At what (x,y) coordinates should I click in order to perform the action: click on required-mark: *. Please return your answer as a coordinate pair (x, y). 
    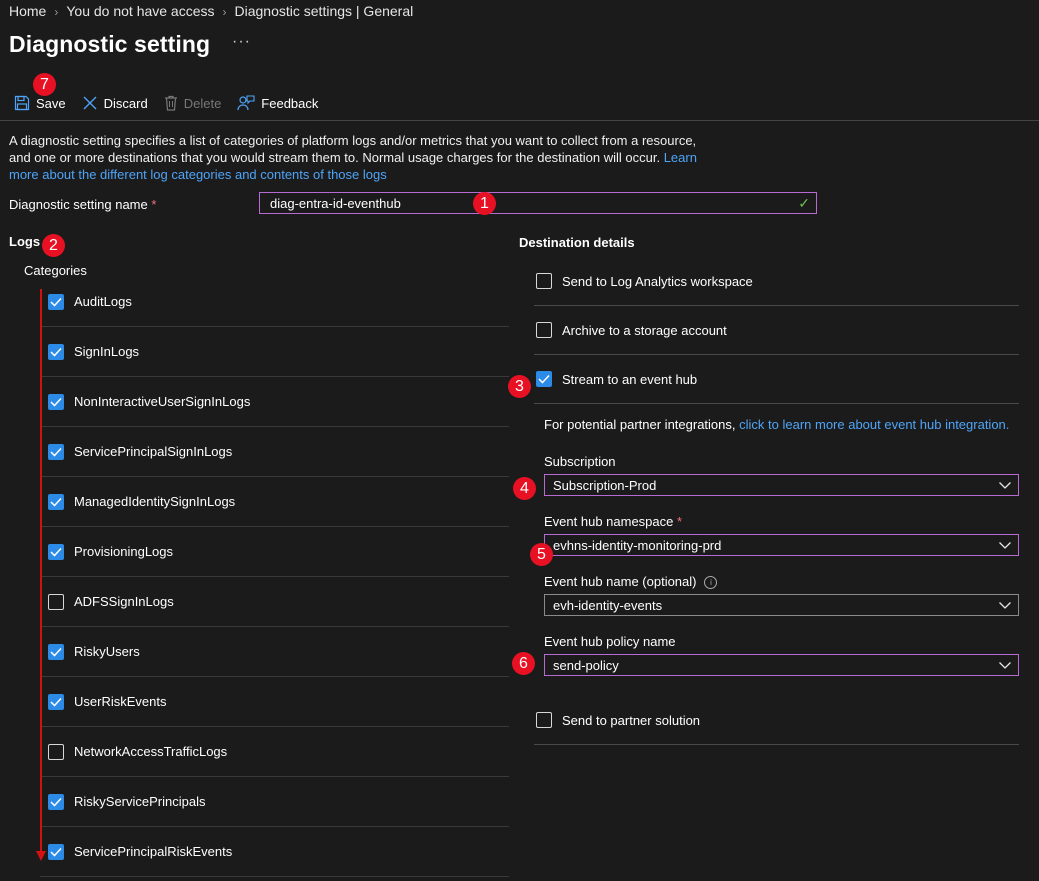
    Looking at the image, I should click on (154, 204).